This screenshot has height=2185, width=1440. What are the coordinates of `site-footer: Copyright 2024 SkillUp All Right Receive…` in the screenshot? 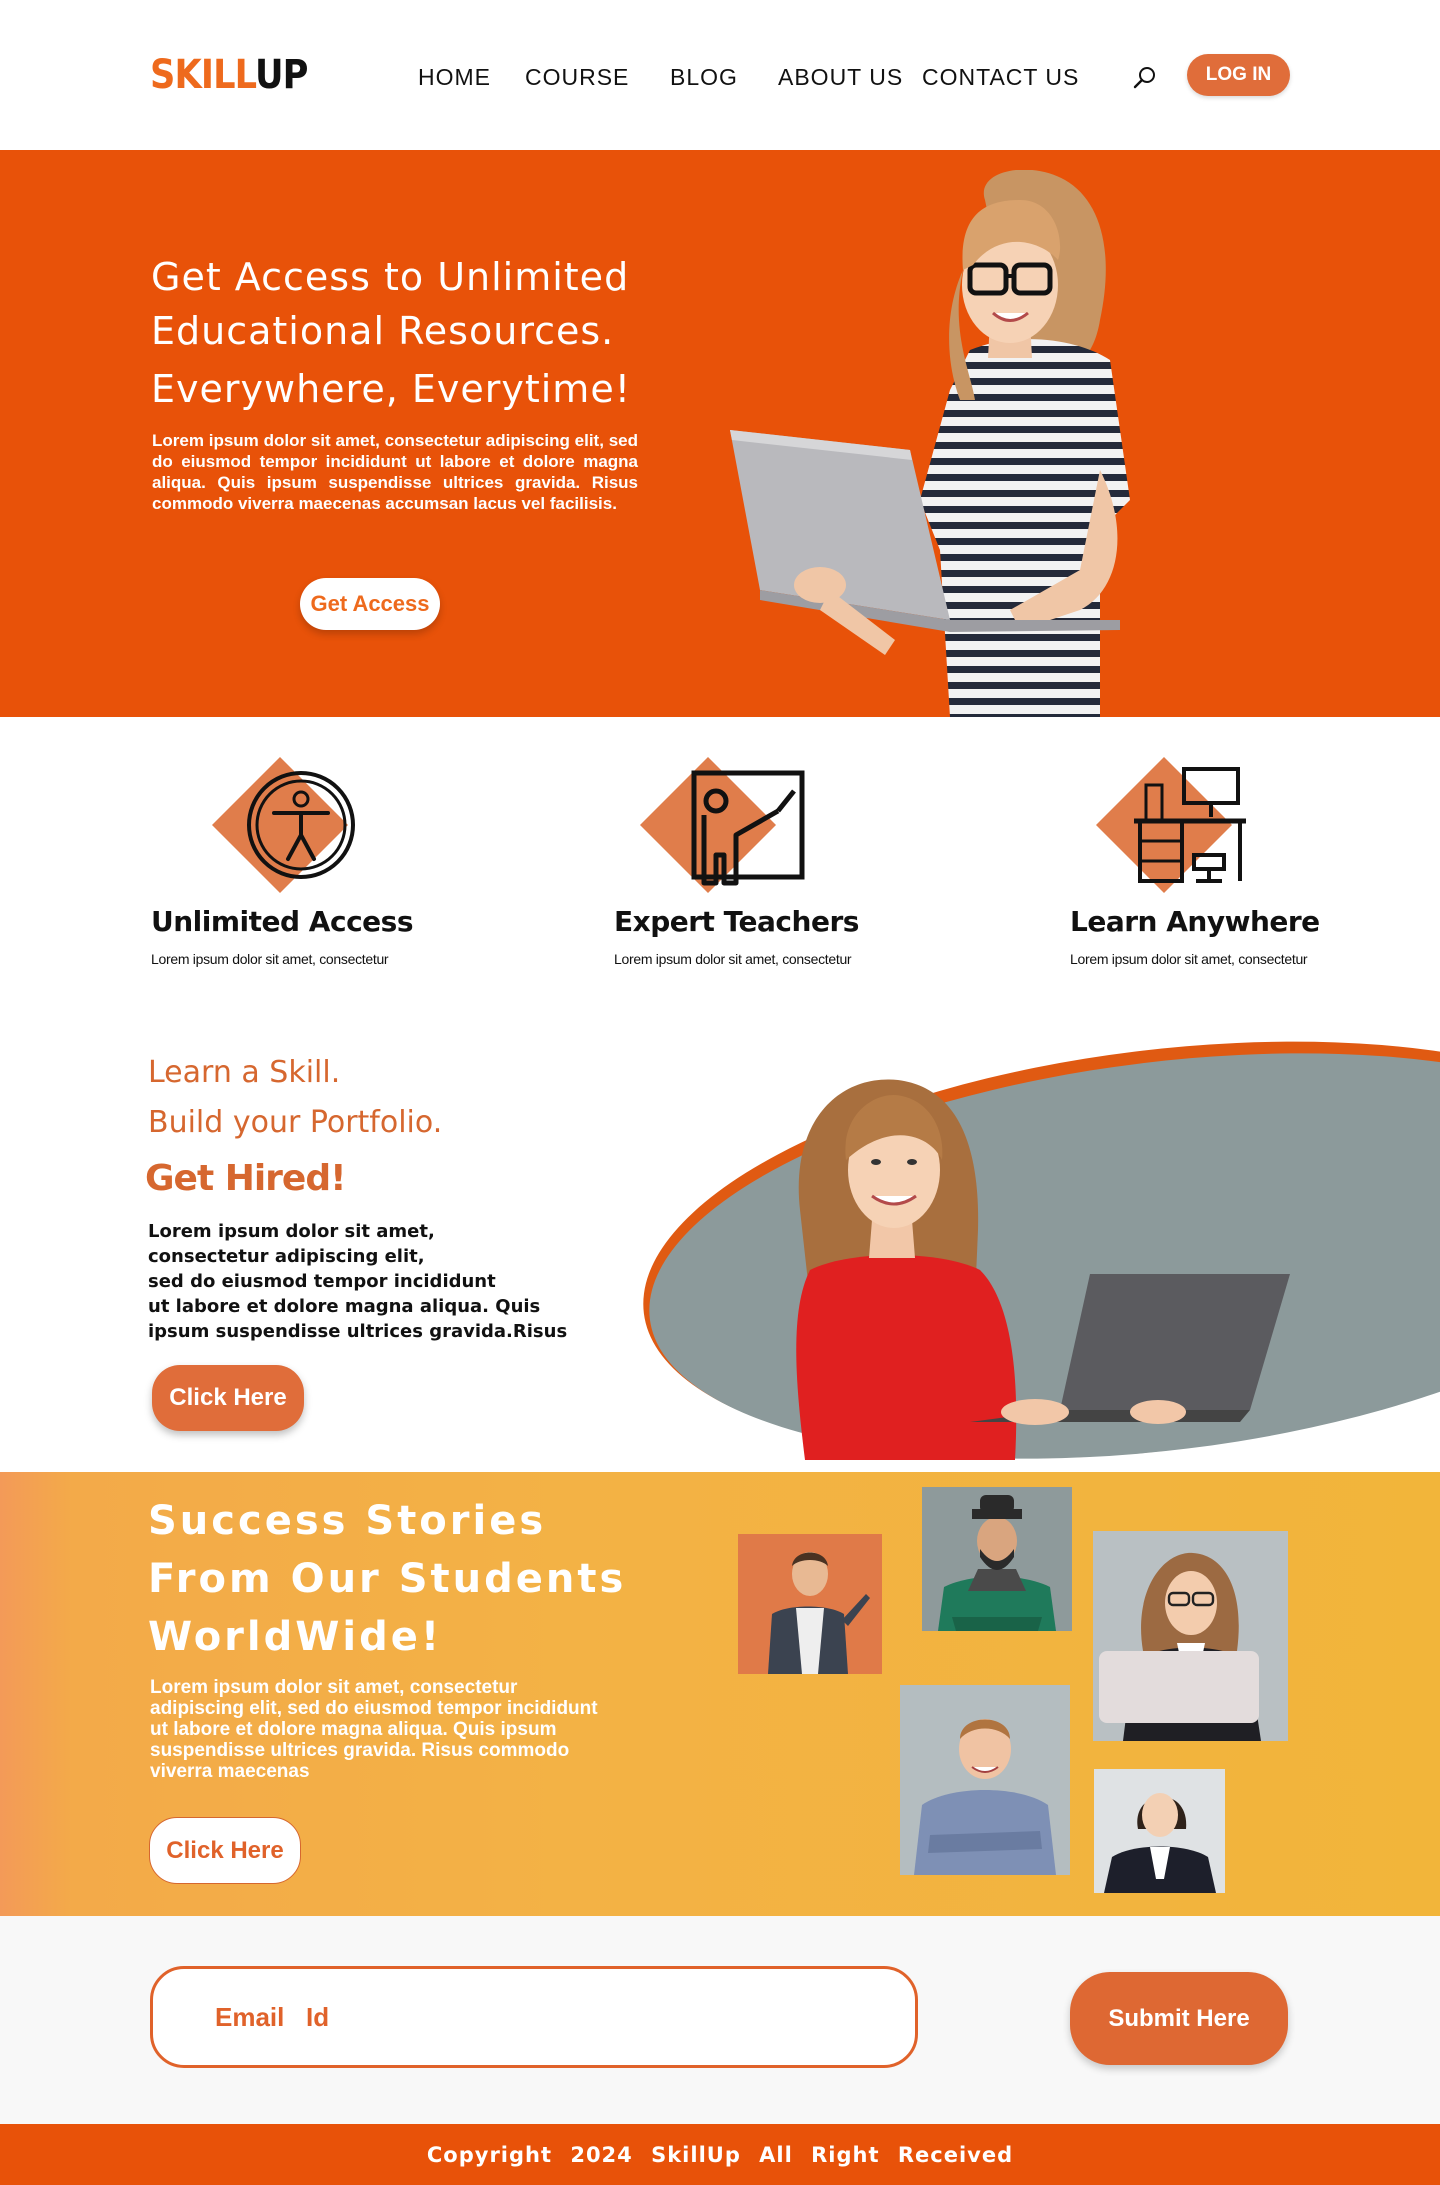 It's located at (720, 2154).